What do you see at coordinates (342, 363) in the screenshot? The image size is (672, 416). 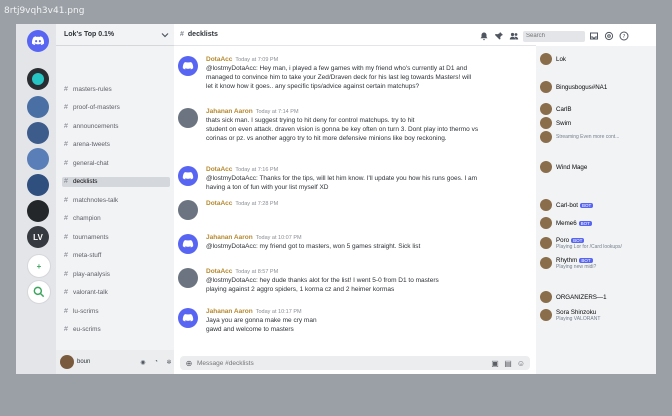 I see `message-input` at bounding box center [342, 363].